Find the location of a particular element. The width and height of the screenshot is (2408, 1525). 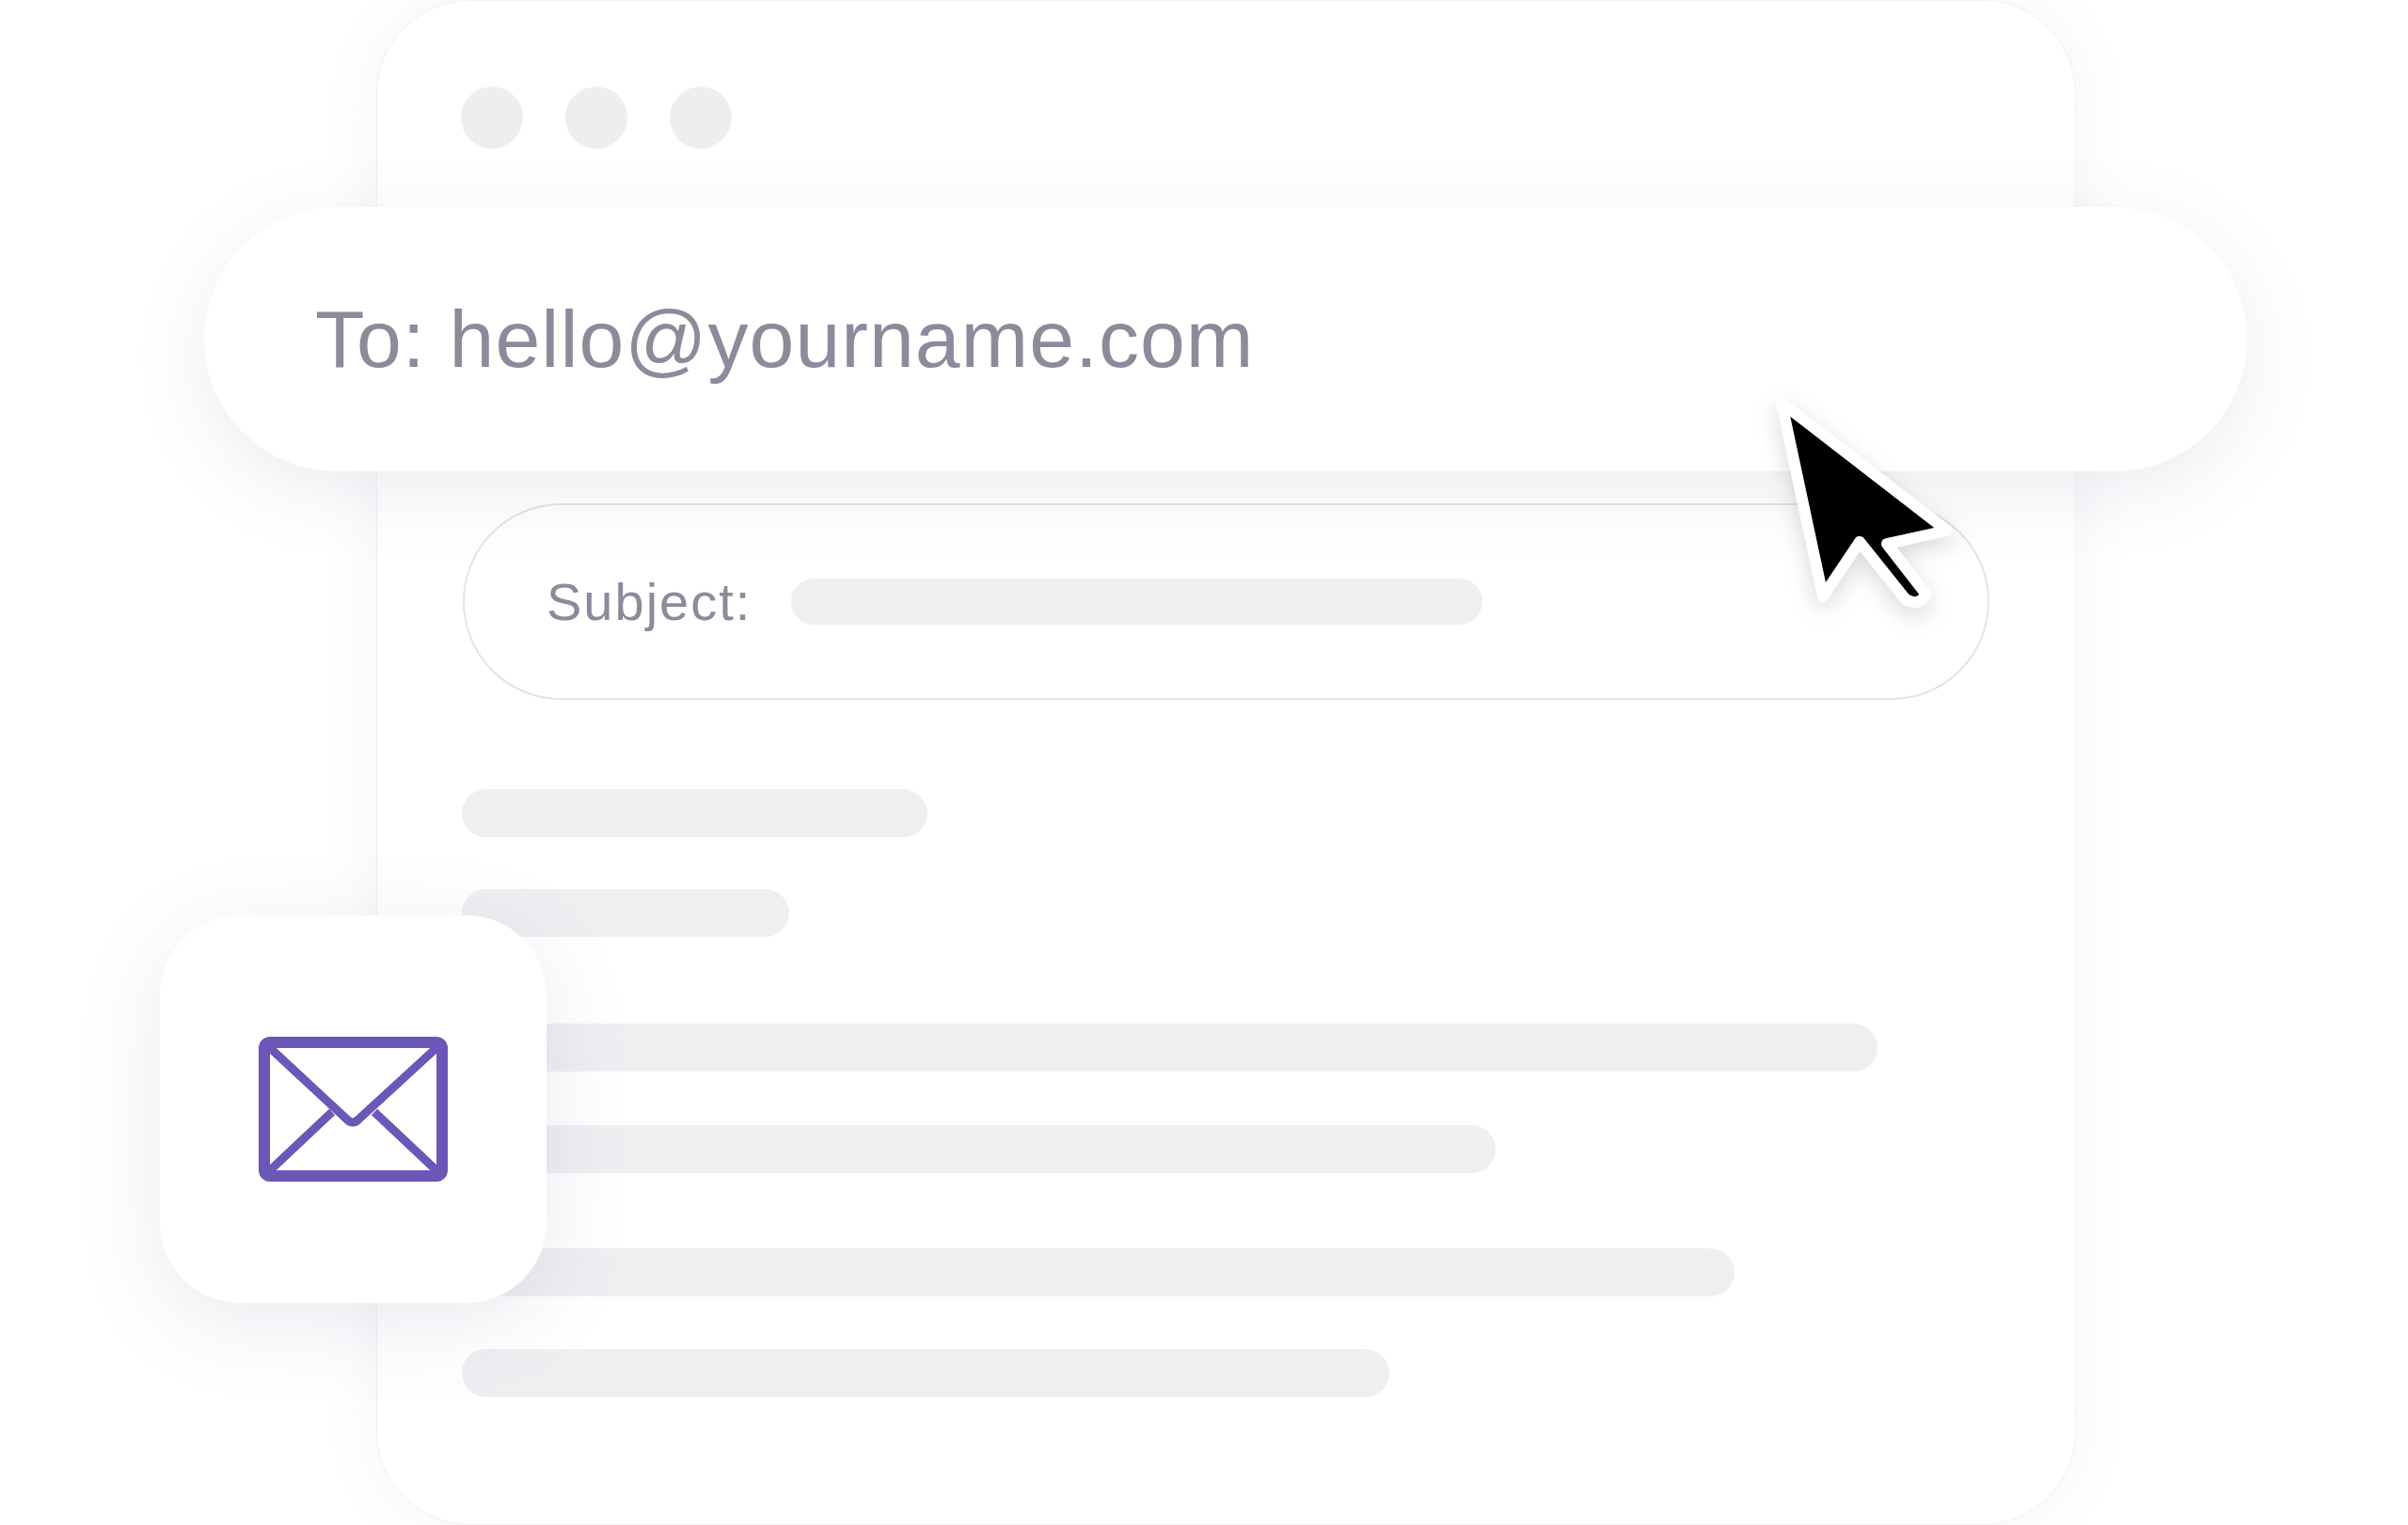

subject-field: Subject: is located at coordinates (1226, 601).